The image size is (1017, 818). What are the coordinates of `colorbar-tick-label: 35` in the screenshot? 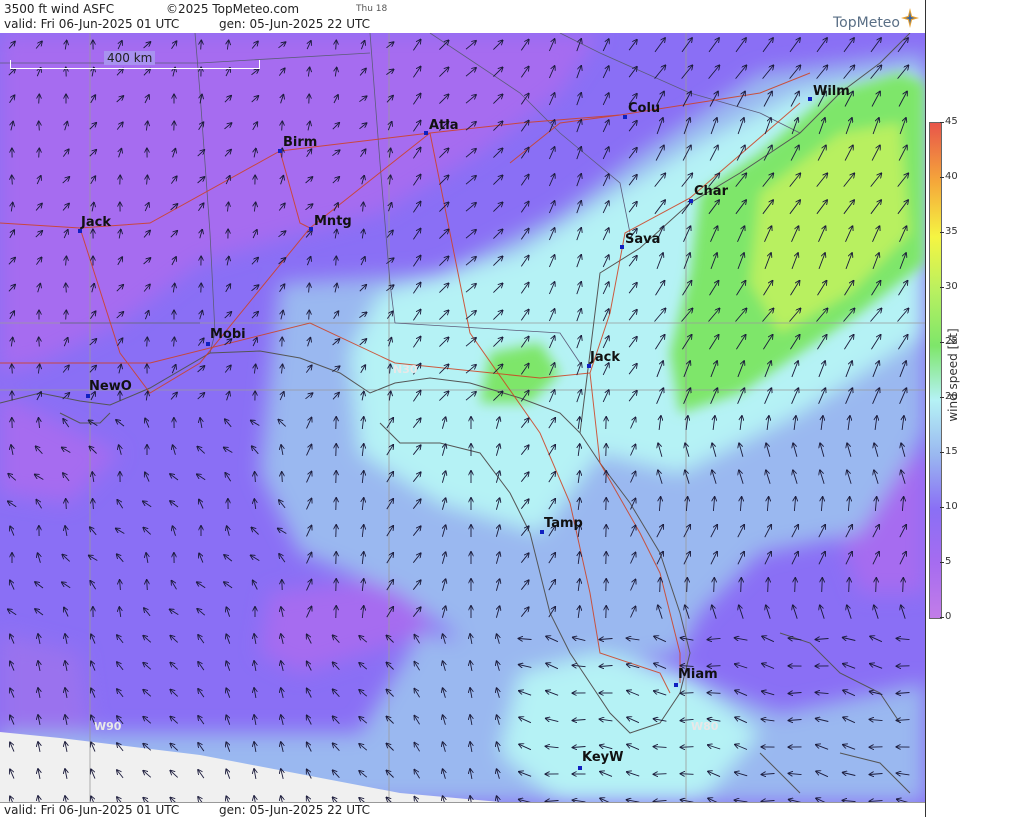 It's located at (951, 231).